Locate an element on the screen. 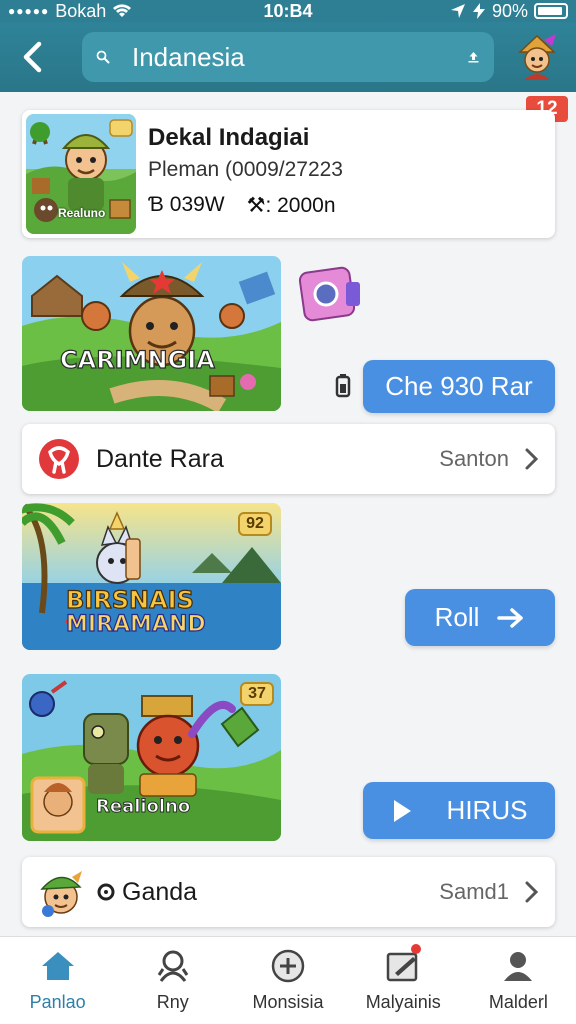 This screenshot has width=576, height=1024. nav-play: Rny is located at coordinates (172, 980).